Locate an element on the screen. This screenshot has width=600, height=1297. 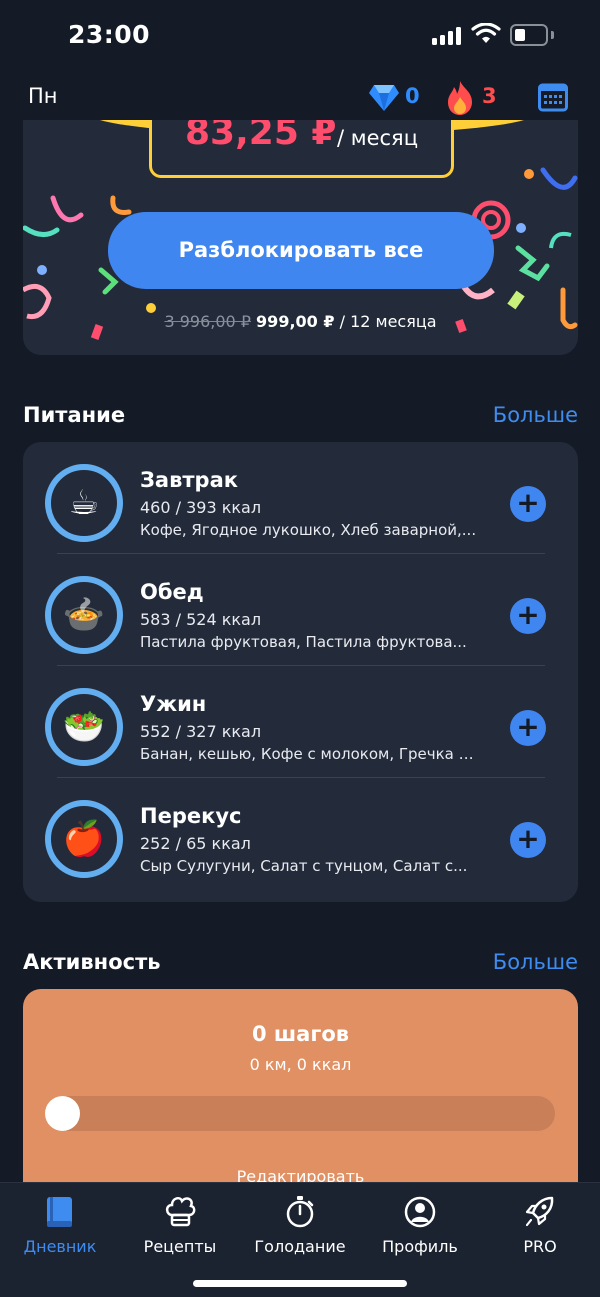
tab-label: PRO is located at coordinates (540, 1246).